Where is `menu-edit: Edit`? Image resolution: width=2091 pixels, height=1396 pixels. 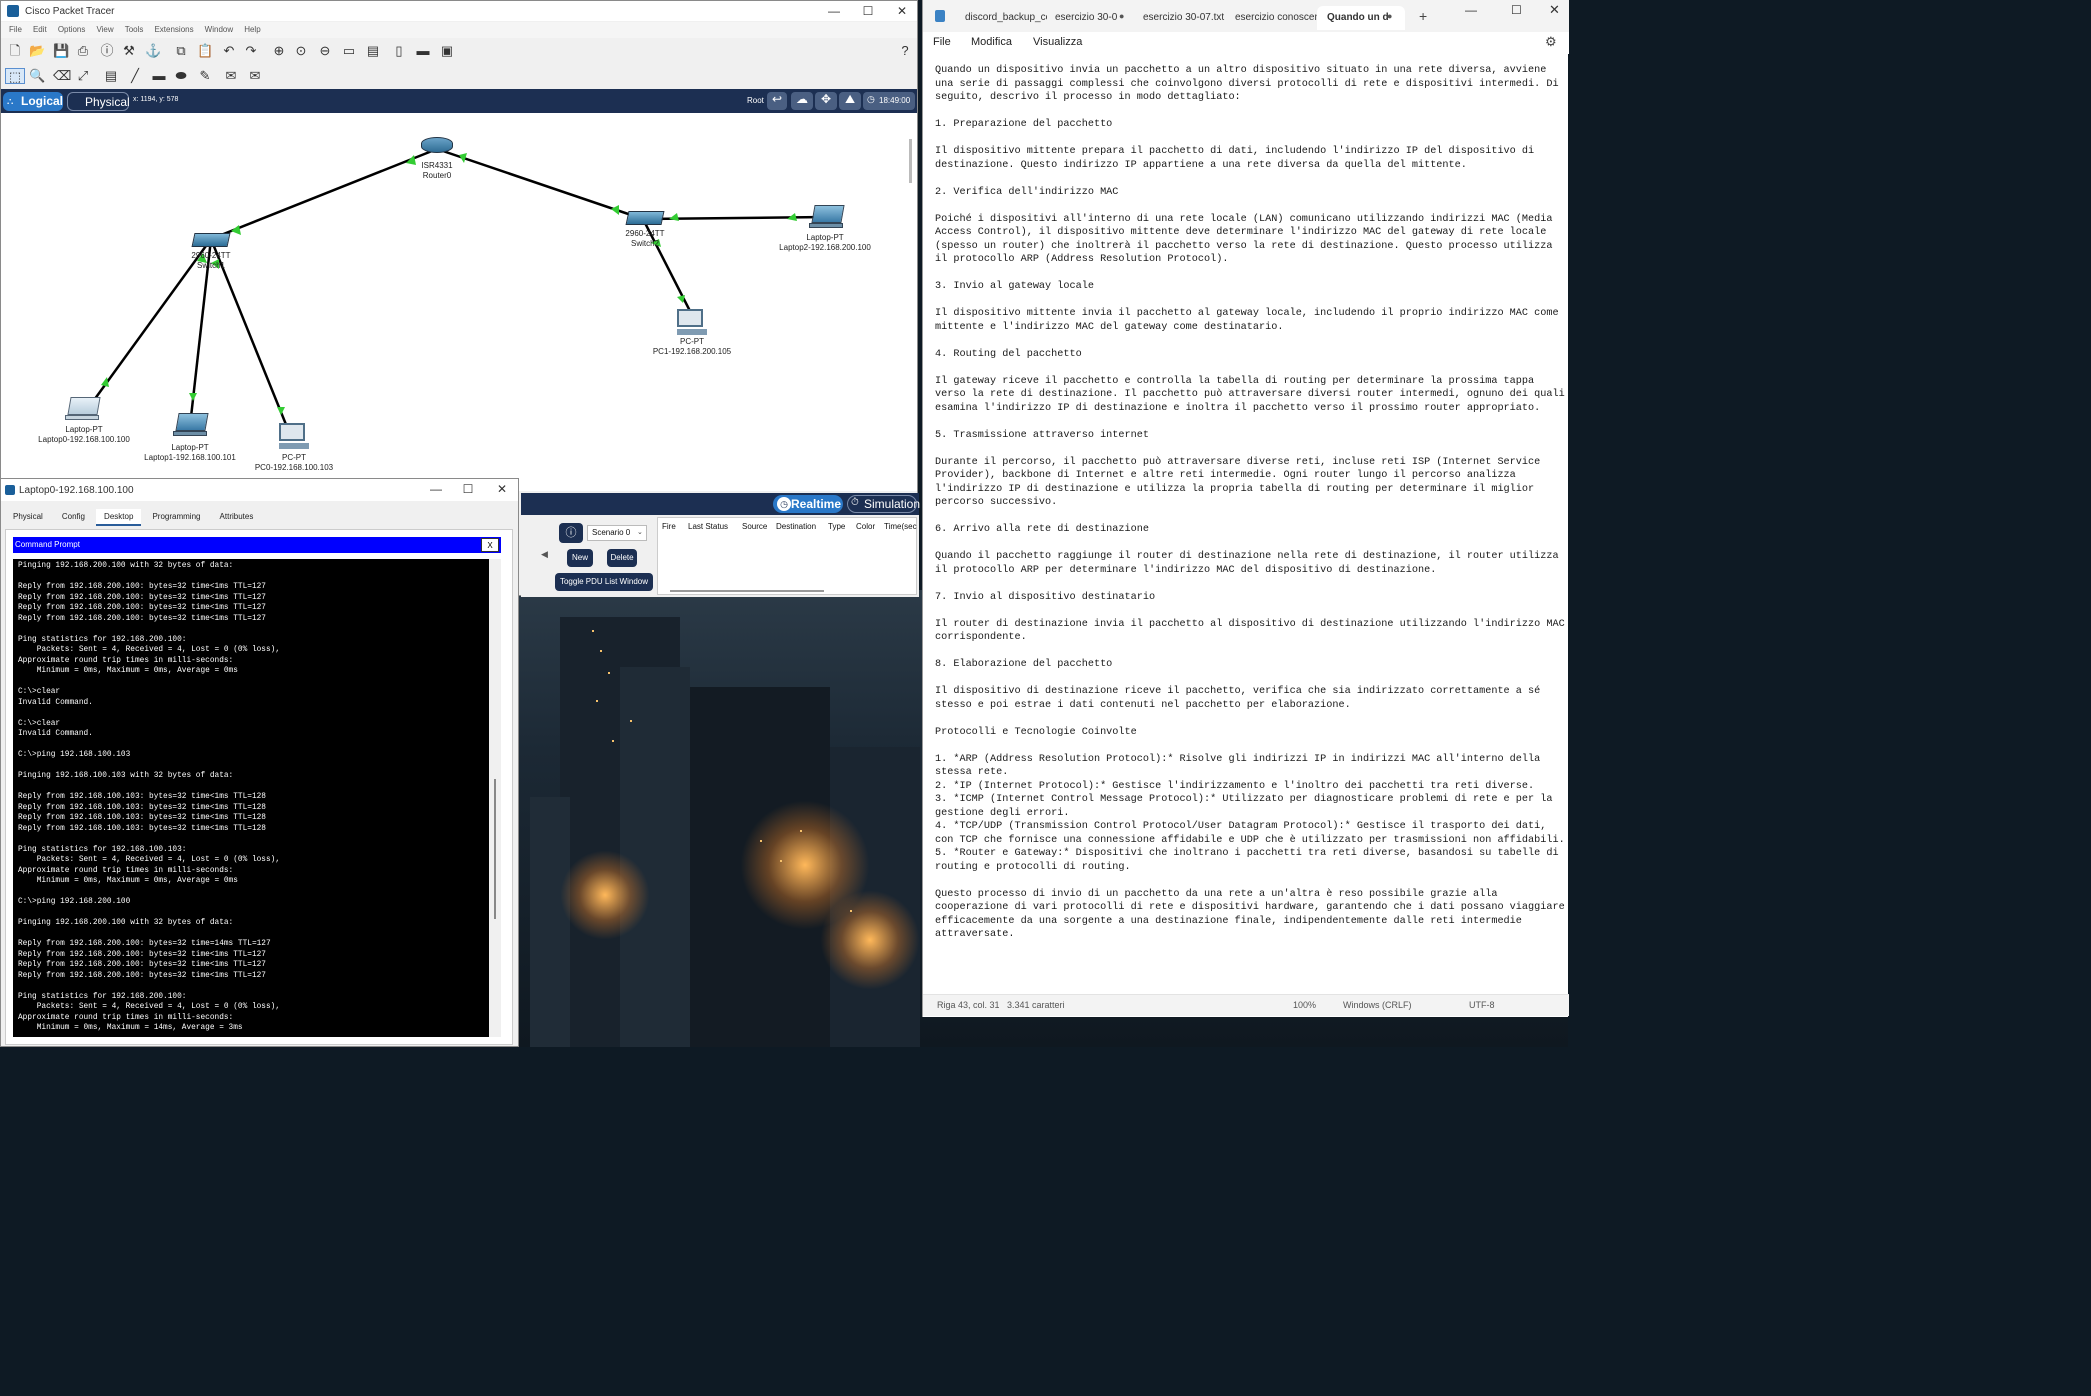
menu-edit: Edit is located at coordinates (40, 30).